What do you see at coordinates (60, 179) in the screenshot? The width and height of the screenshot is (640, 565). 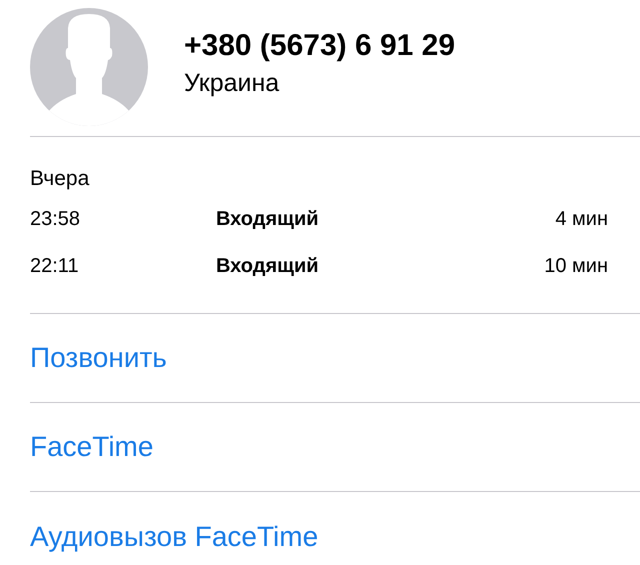 I see `date-label: Вчера` at bounding box center [60, 179].